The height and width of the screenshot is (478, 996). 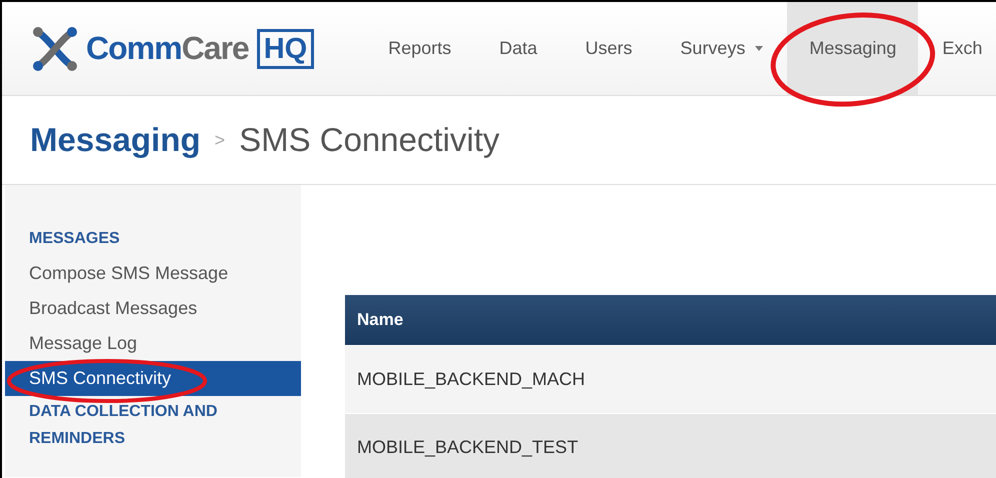 I want to click on table-cell: MOBILE_BACKEND_MACH, so click(x=670, y=379).